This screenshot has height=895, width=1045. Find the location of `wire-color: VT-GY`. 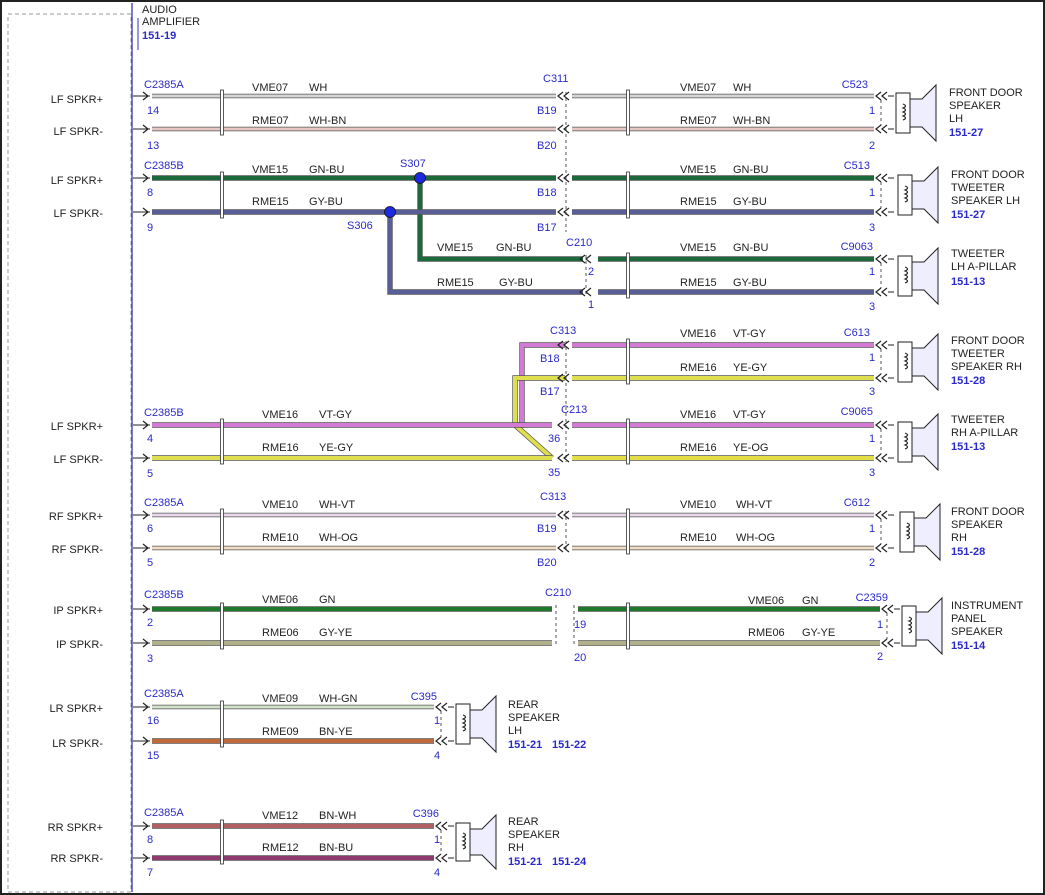

wire-color: VT-GY is located at coordinates (336, 415).